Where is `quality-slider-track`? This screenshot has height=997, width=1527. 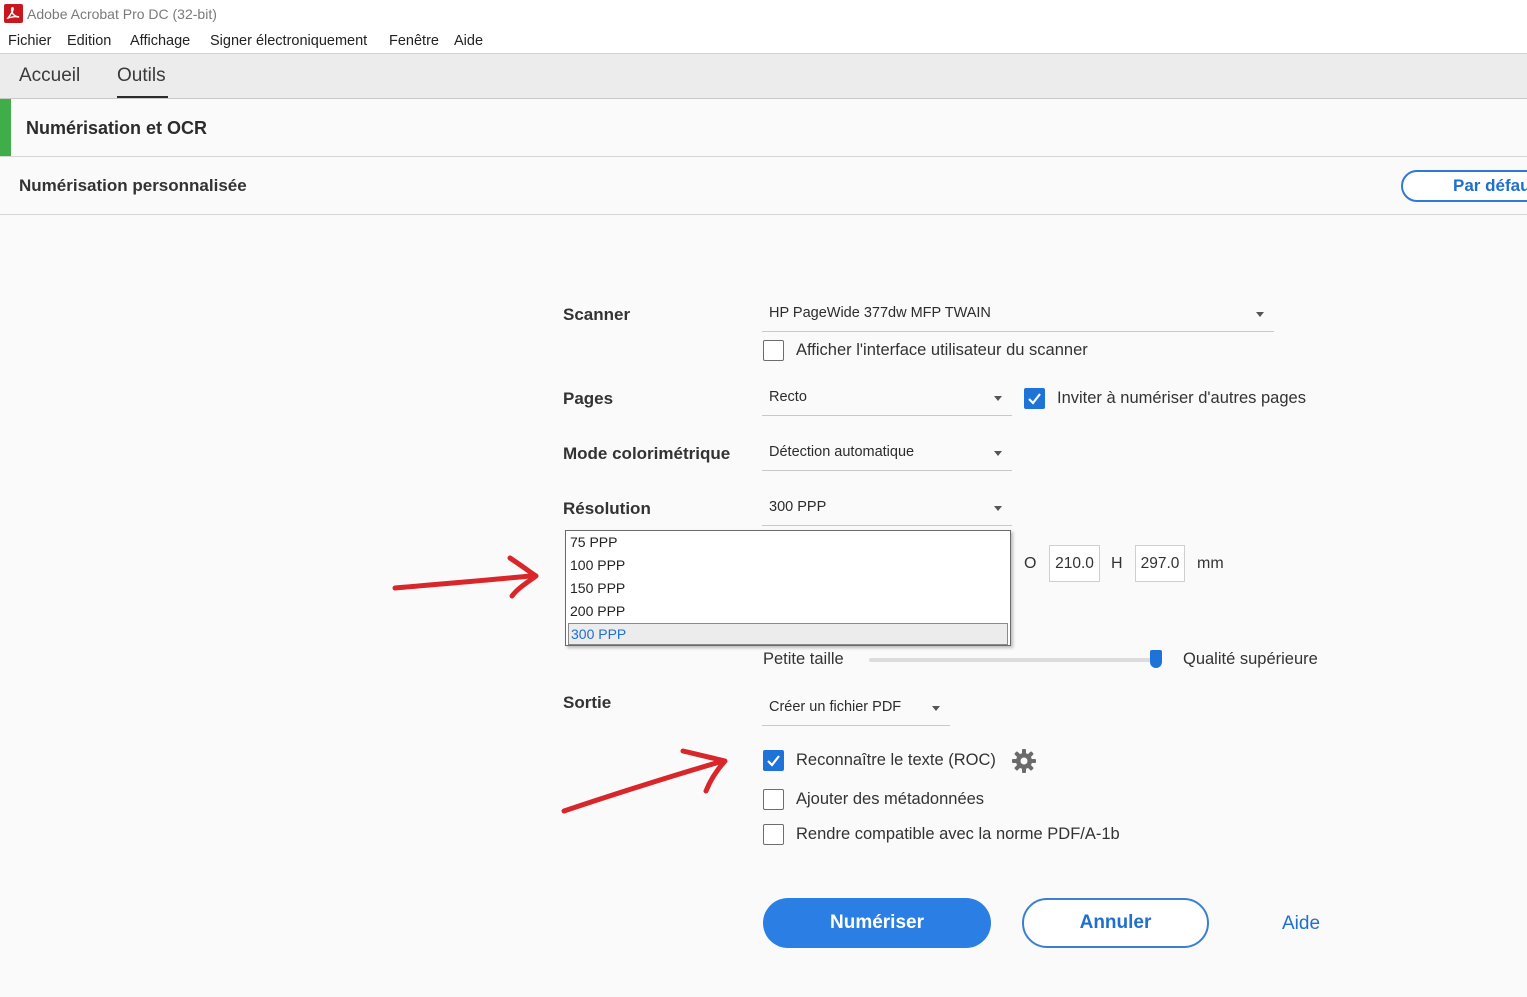
quality-slider-track is located at coordinates (1014, 660).